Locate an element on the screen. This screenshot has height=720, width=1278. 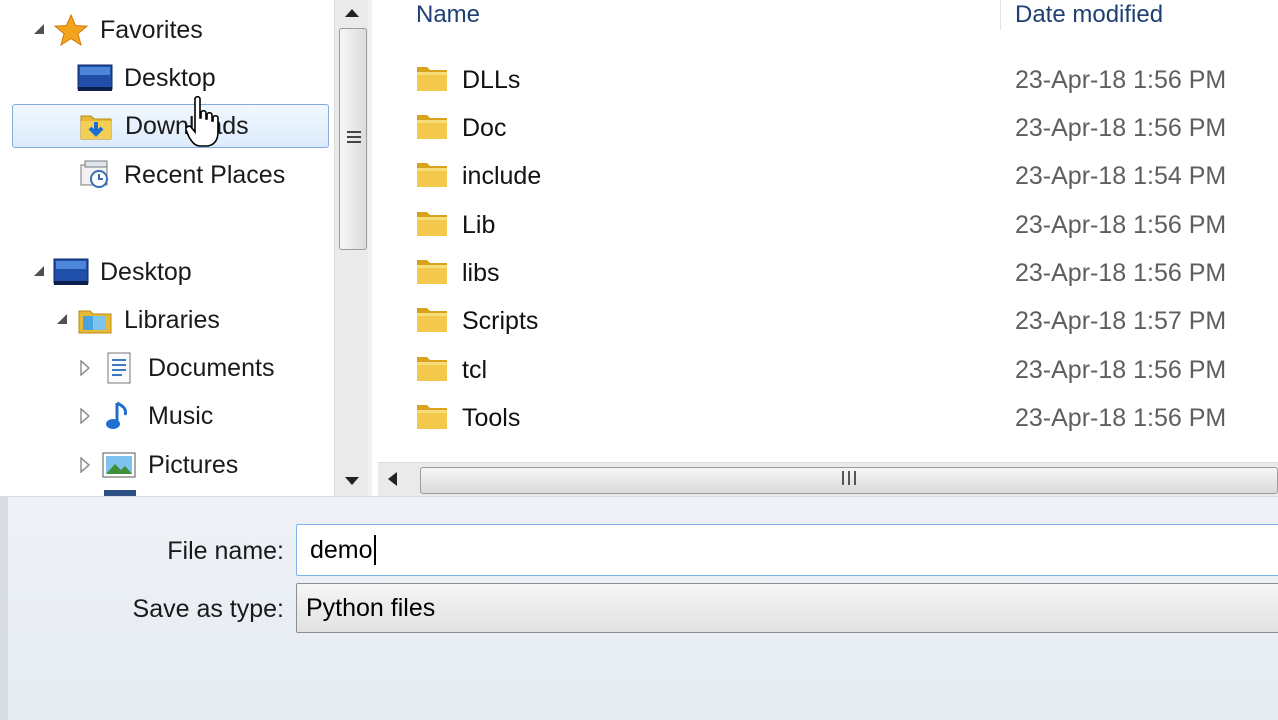
tree-item-pictures: Pictures is located at coordinates (169, 465).